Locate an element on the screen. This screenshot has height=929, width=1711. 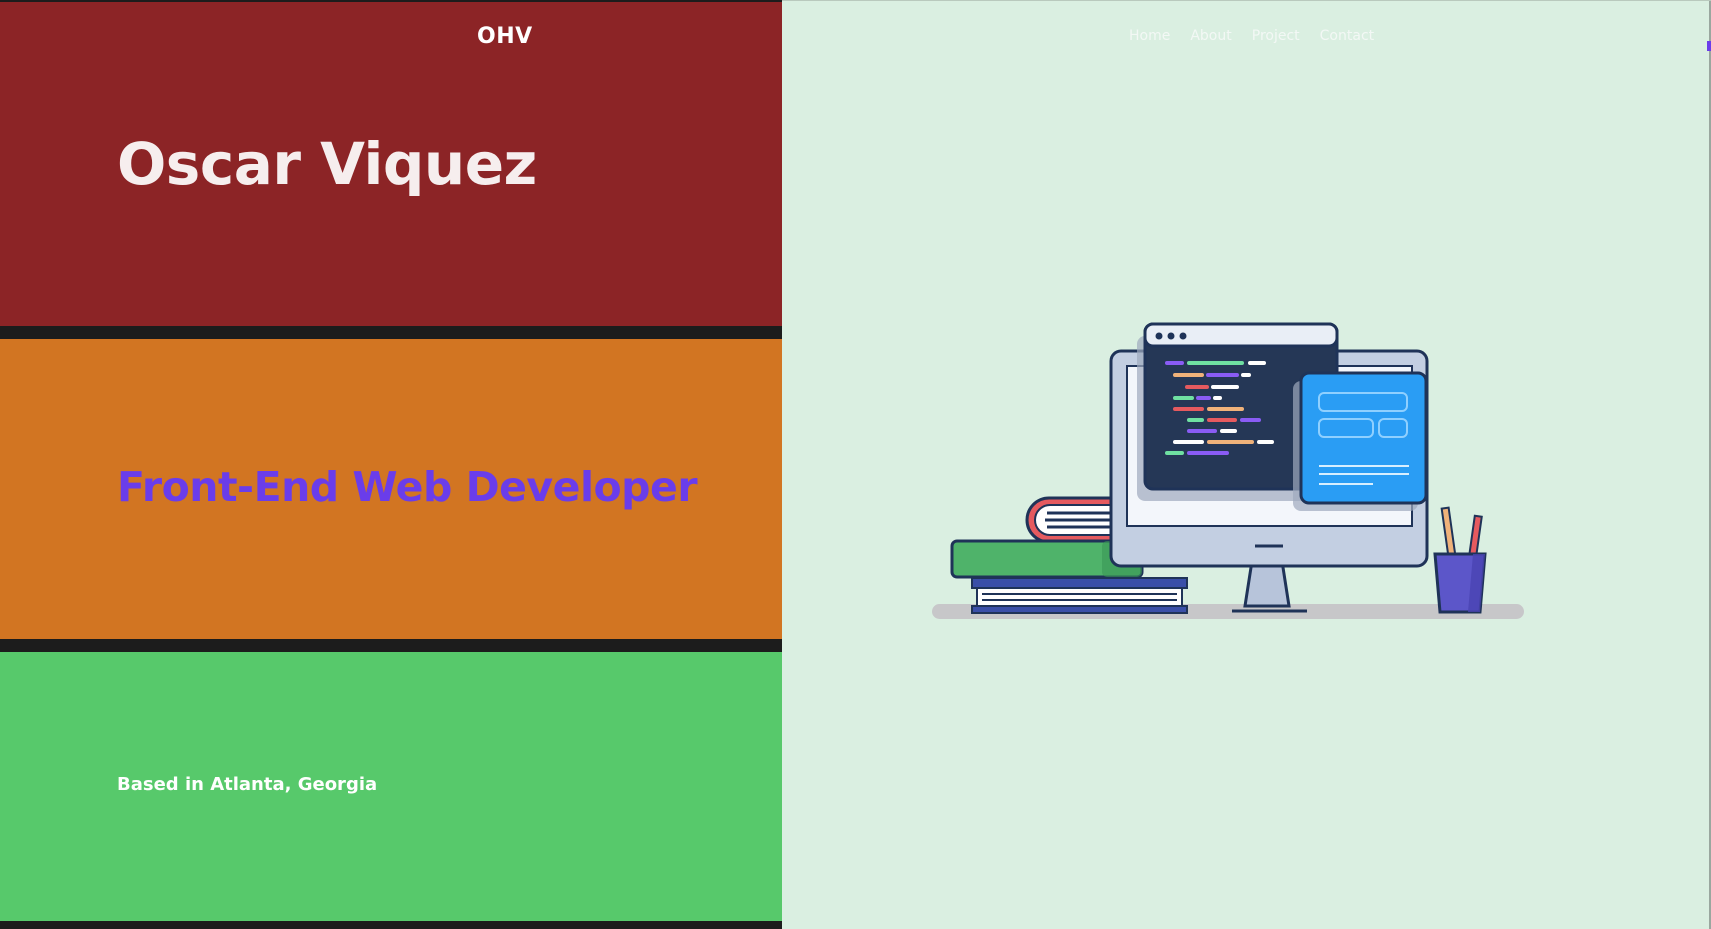
nav-link-home: Home is located at coordinates (1149, 36).